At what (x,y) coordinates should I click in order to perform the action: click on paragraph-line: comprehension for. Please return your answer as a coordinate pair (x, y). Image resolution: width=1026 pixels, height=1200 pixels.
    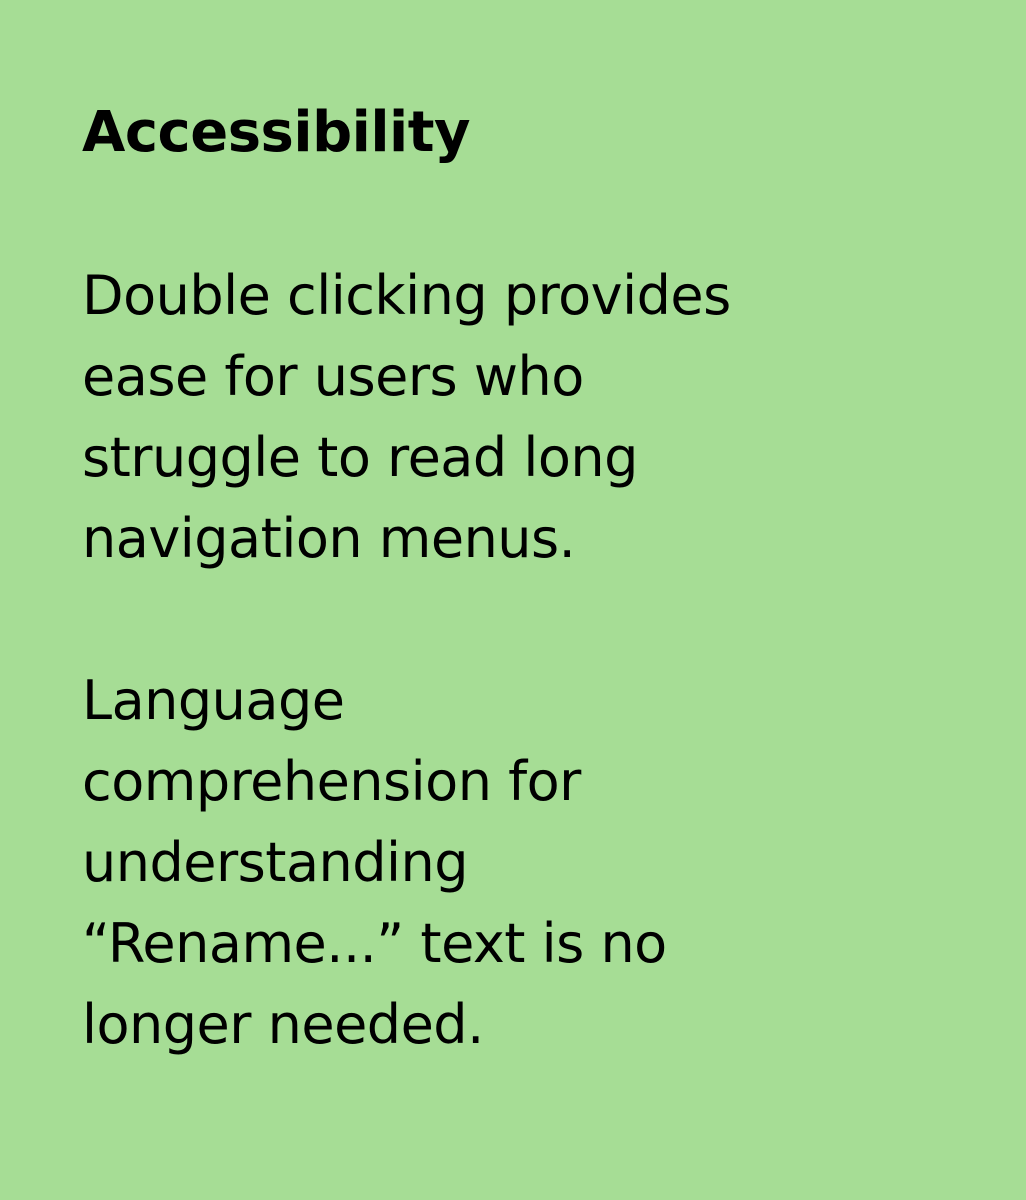
    Looking at the image, I should click on (331, 781).